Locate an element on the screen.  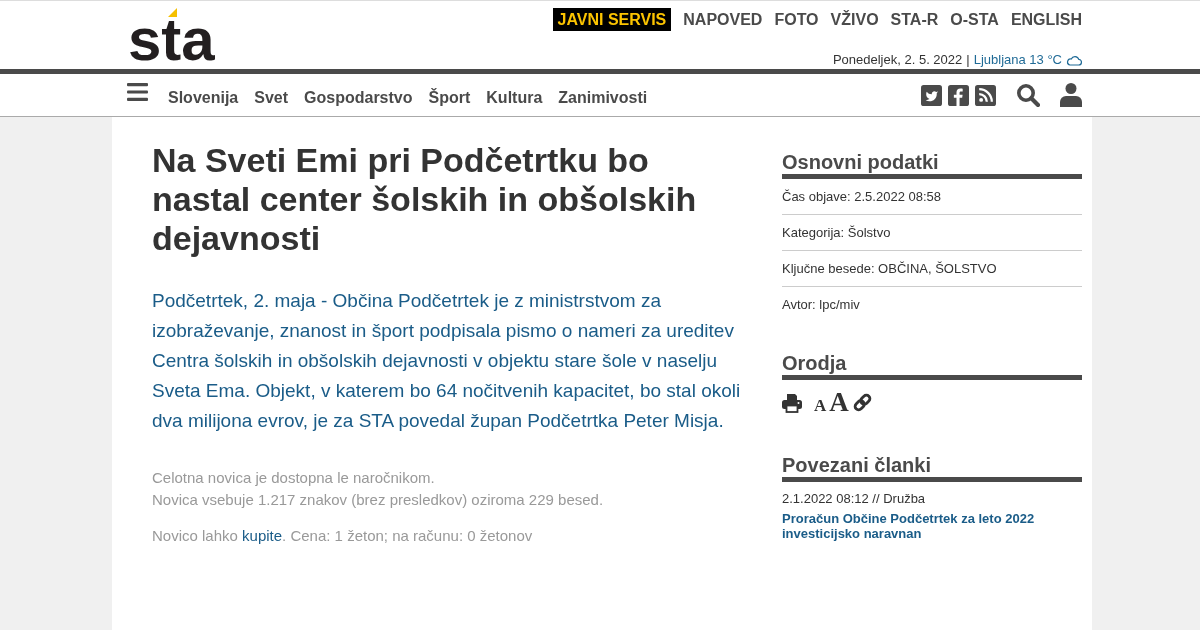
search-icon is located at coordinates (1028, 95).